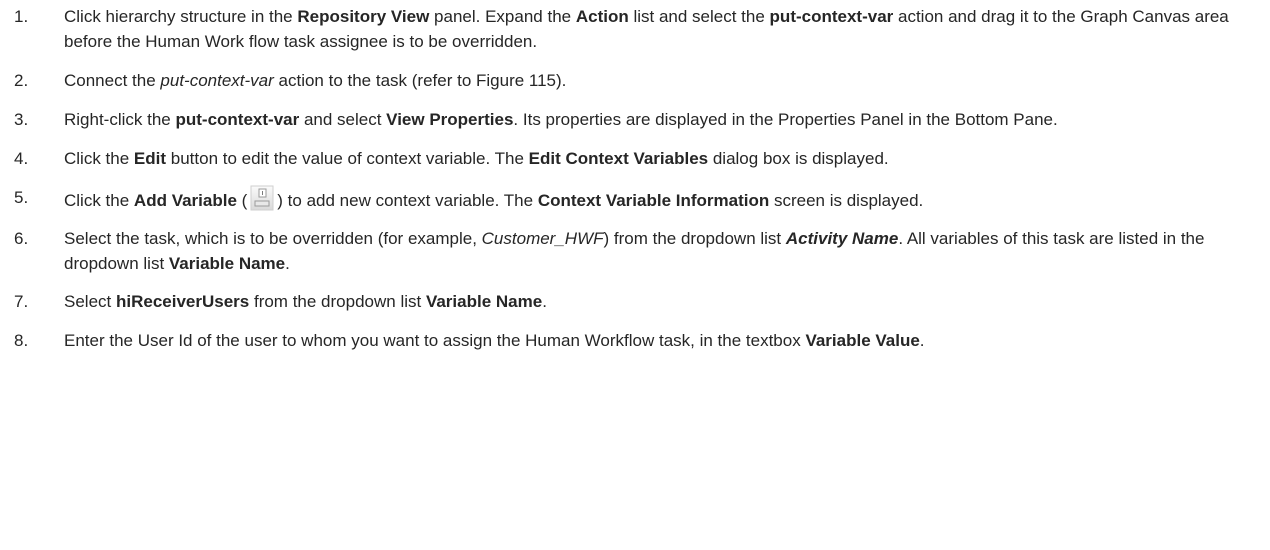 This screenshot has height=550, width=1270. I want to click on step-text-bold: Add Variable, so click(185, 200).